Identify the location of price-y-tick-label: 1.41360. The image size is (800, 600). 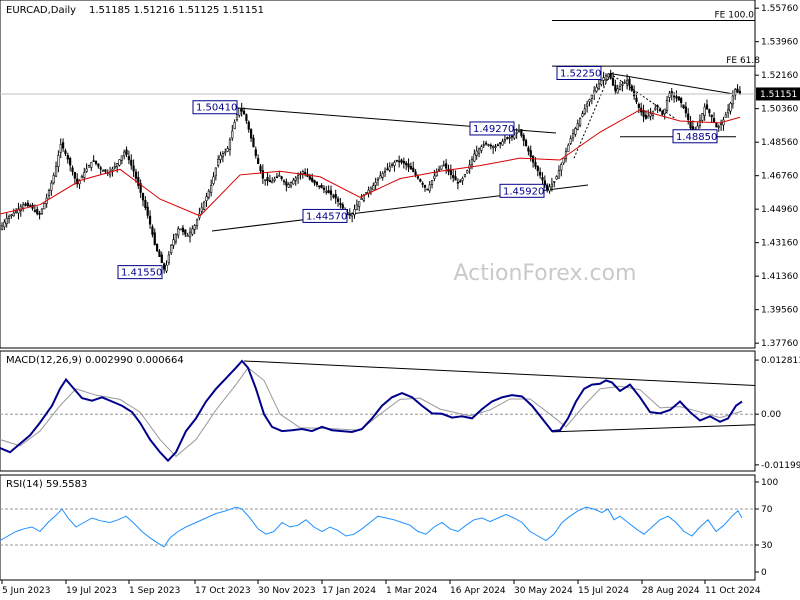
(779, 277).